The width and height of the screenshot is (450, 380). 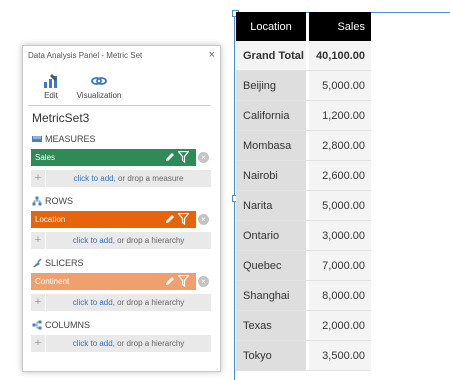 I want to click on sales-column-header: Sales, so click(x=340, y=26).